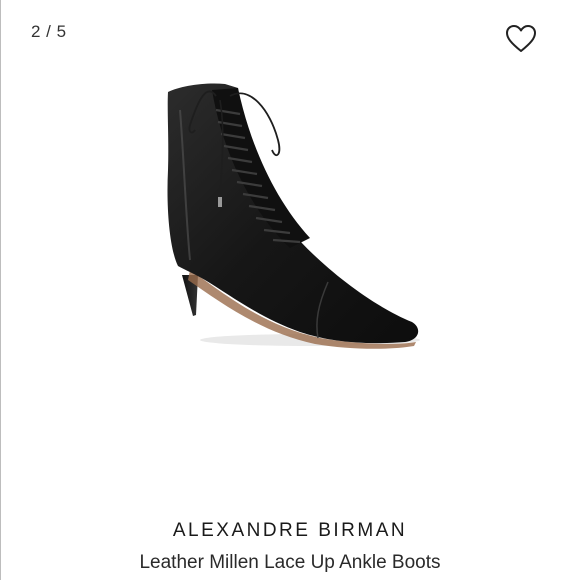 Image resolution: width=580 pixels, height=580 pixels. I want to click on product-brand: ALEXANDRE BIRMAN, so click(290, 531).